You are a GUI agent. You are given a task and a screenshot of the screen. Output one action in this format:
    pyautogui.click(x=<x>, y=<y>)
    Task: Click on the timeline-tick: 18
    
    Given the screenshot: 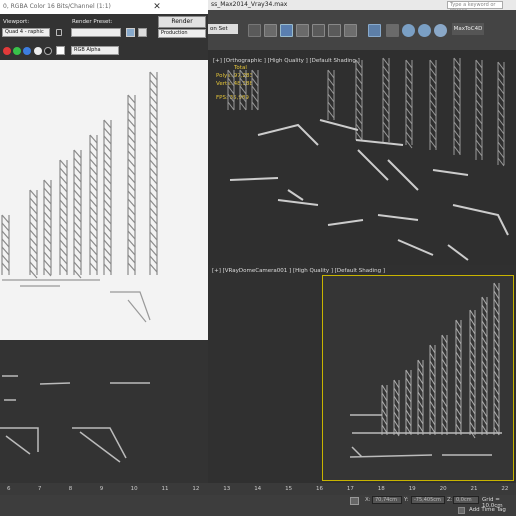 What is the action you would take?
    pyautogui.click(x=381, y=489)
    